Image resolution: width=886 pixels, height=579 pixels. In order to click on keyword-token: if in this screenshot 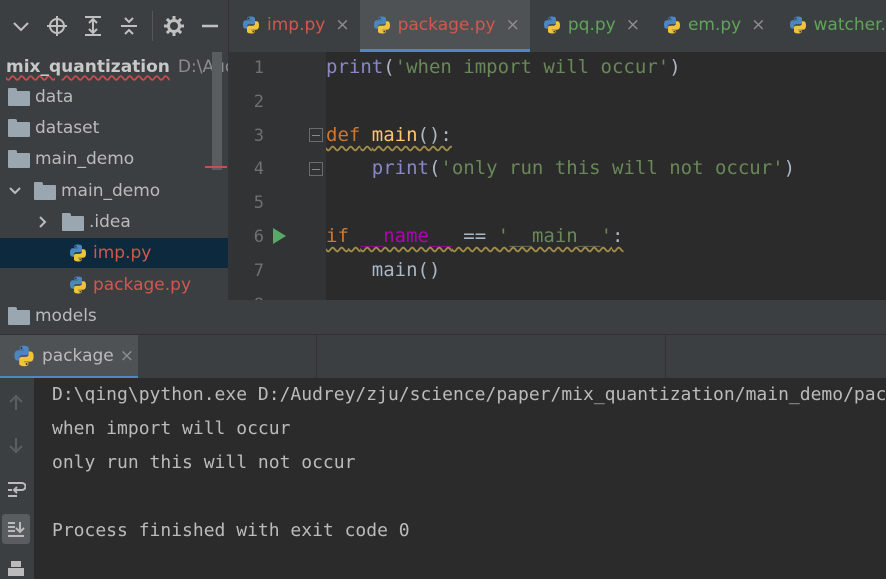, I will do `click(337, 236)`.